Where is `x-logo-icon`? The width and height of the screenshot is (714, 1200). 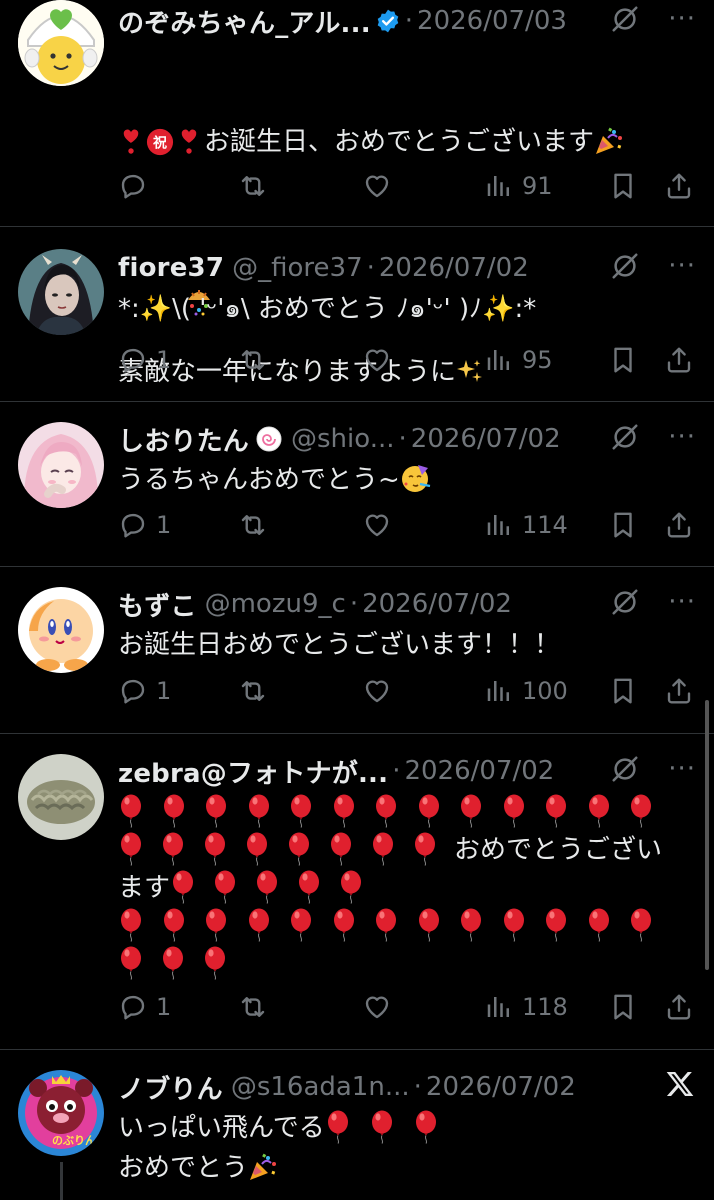 x-logo-icon is located at coordinates (680, 1084).